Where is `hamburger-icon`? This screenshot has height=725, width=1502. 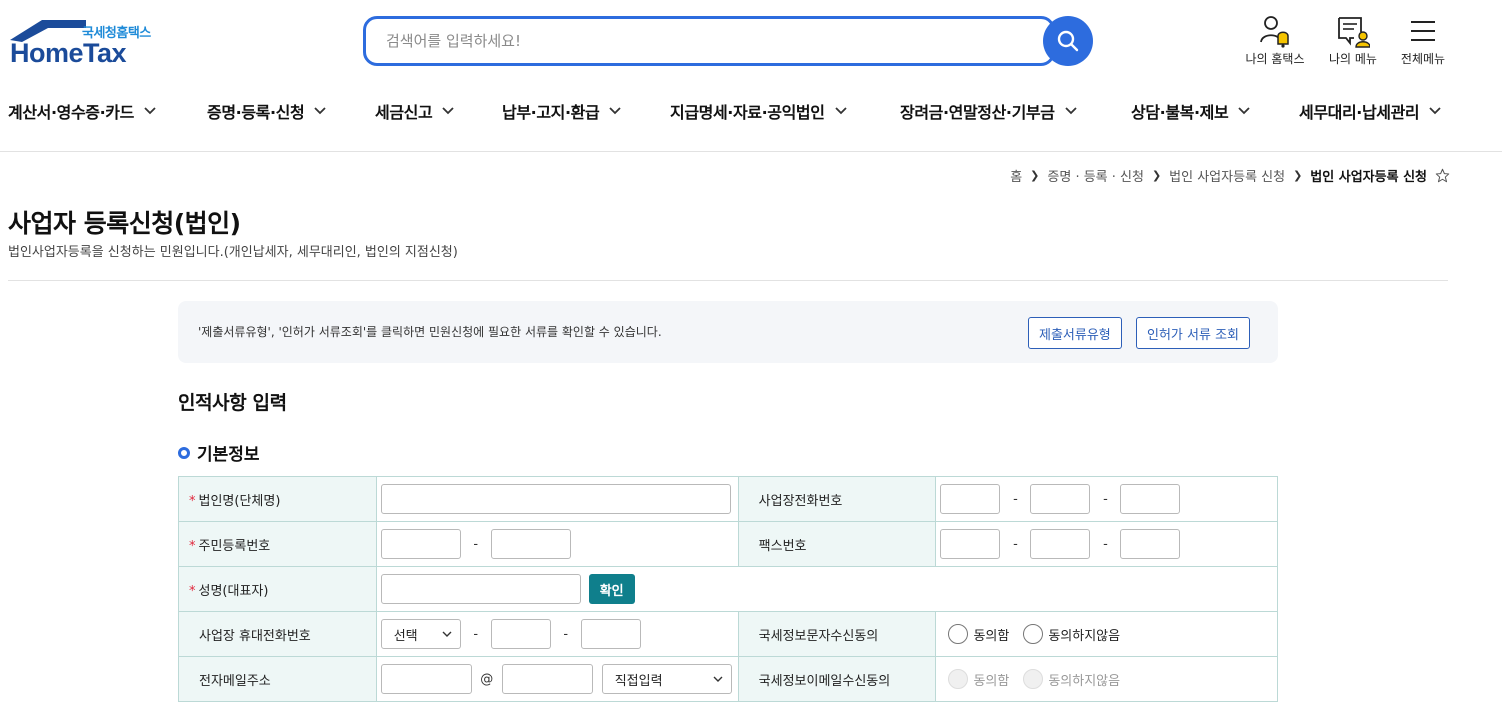 hamburger-icon is located at coordinates (1423, 31).